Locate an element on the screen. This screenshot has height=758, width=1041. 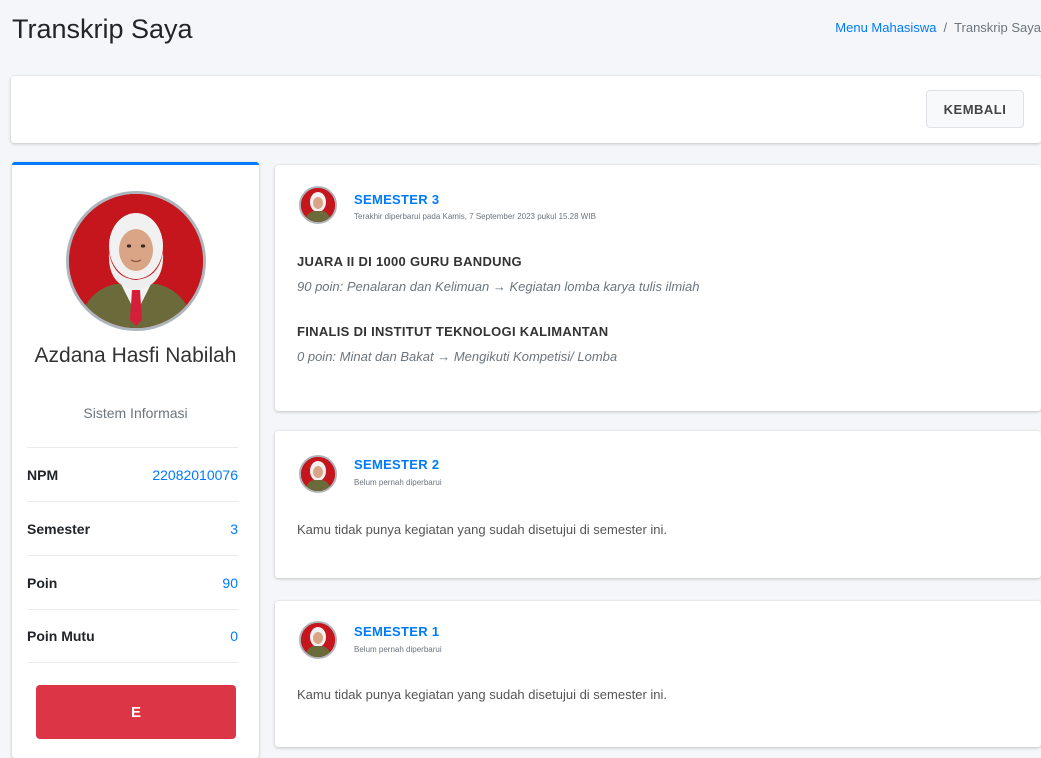
activity-title: FINALIS DI INSTITUT TEKNOLOGI KALIMANTAN is located at coordinates (453, 331).